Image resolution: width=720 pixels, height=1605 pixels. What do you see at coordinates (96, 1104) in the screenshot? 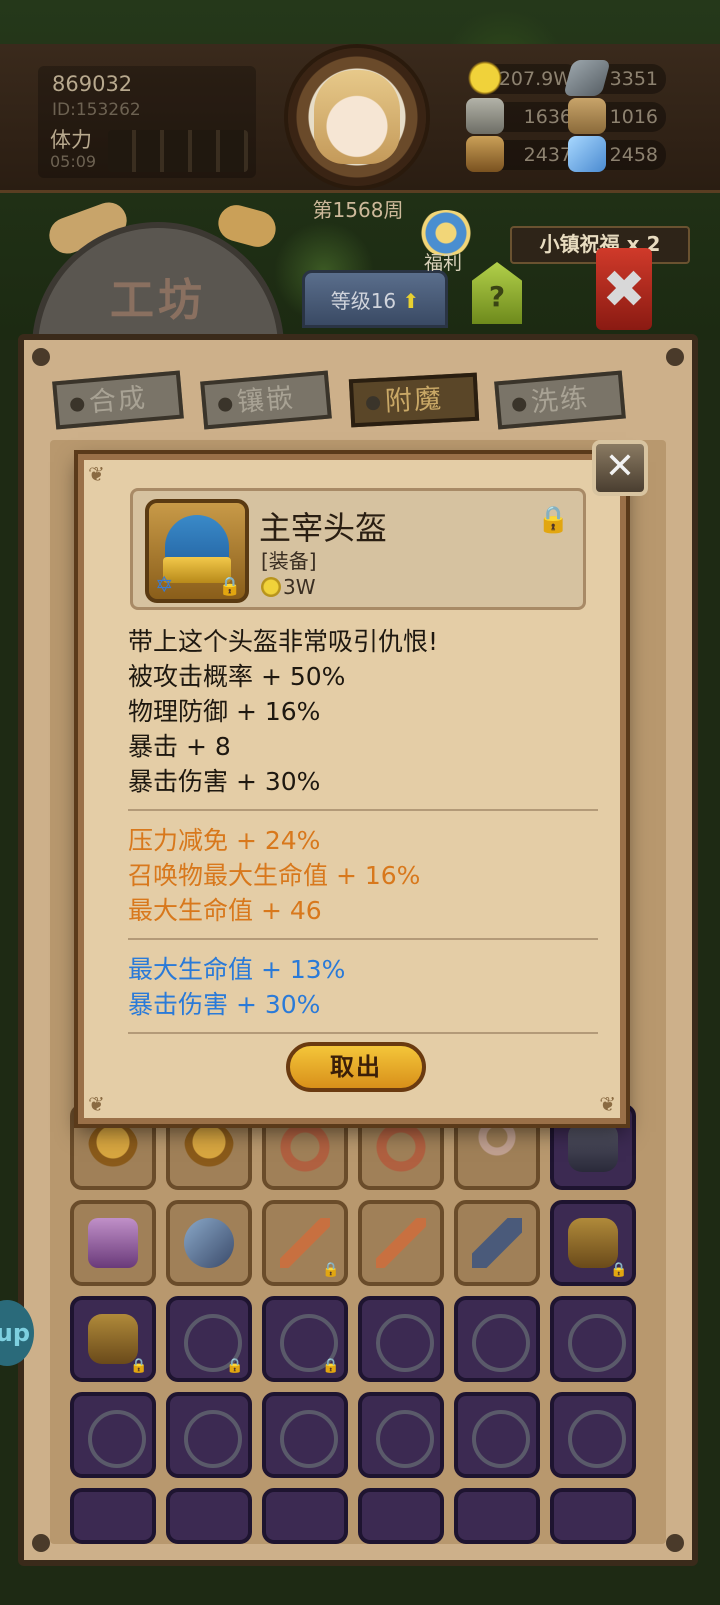
I see `corner-ornament-icon: ❦` at bounding box center [96, 1104].